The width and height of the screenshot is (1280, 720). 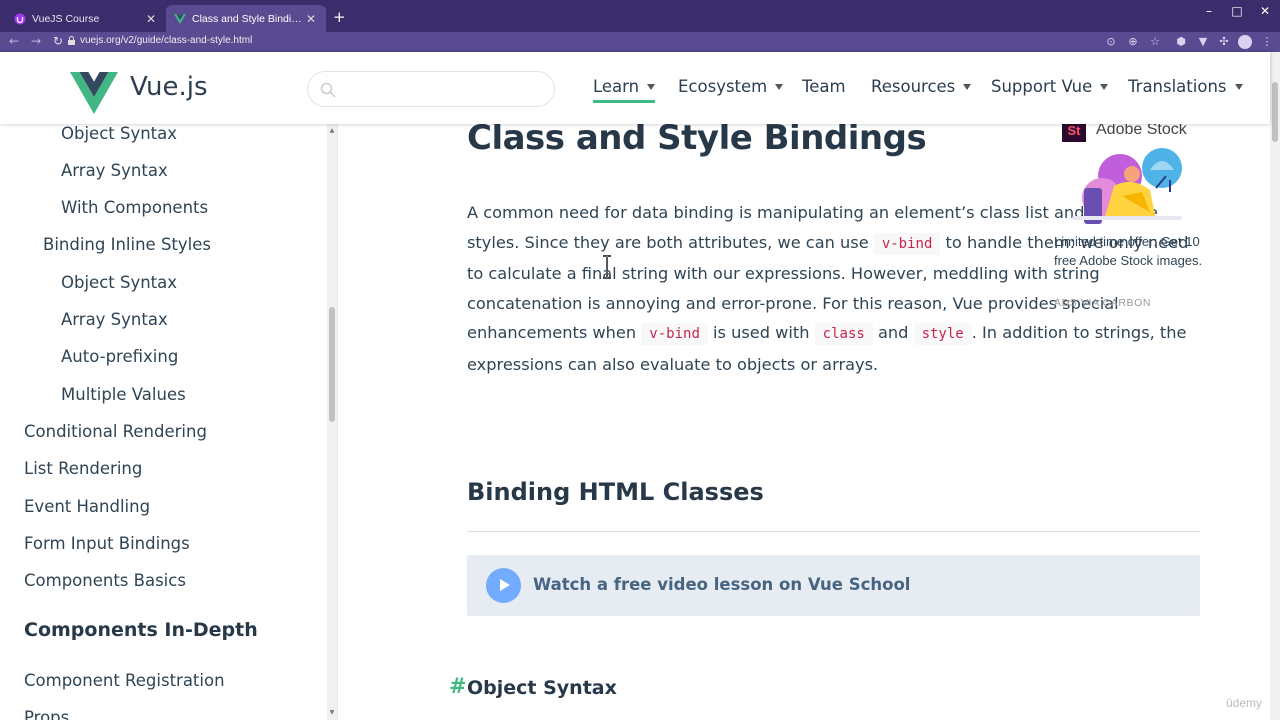 What do you see at coordinates (1224, 42) in the screenshot?
I see `extensions-icon: ✣` at bounding box center [1224, 42].